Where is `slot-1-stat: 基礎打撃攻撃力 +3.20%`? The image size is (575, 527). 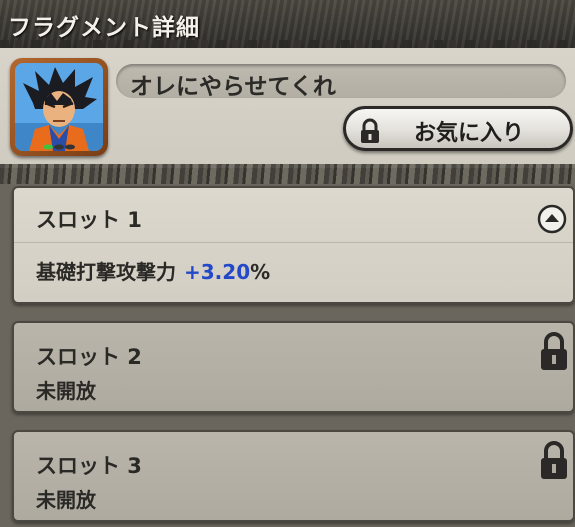 slot-1-stat: 基礎打撃攻撃力 +3.20% is located at coordinates (153, 270).